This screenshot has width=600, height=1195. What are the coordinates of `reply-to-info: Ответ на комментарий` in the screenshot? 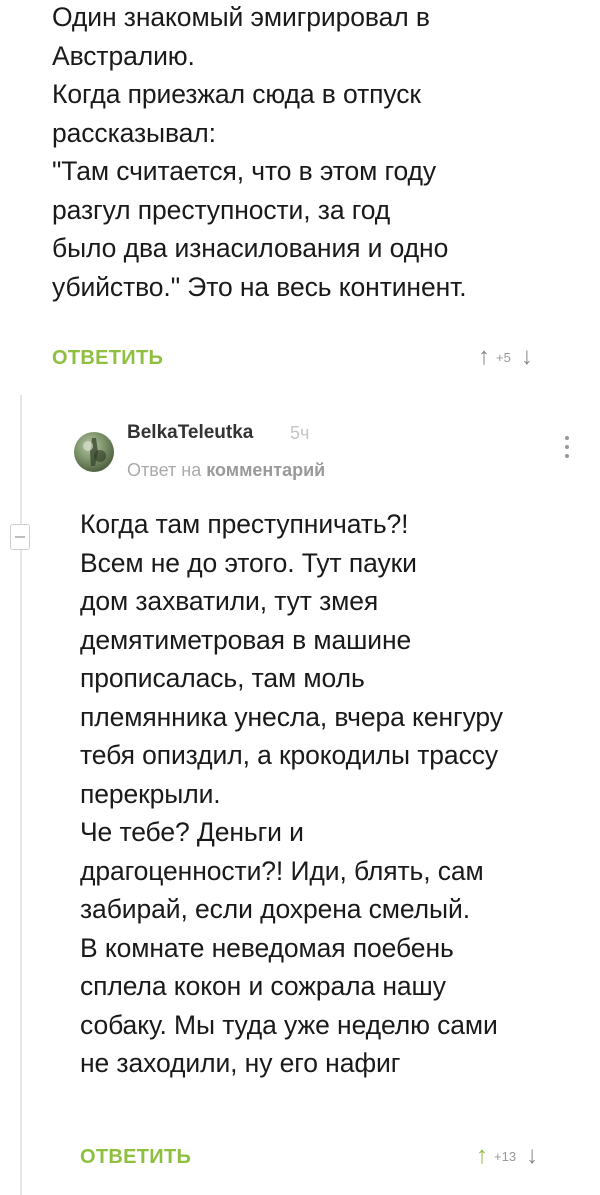 It's located at (226, 470).